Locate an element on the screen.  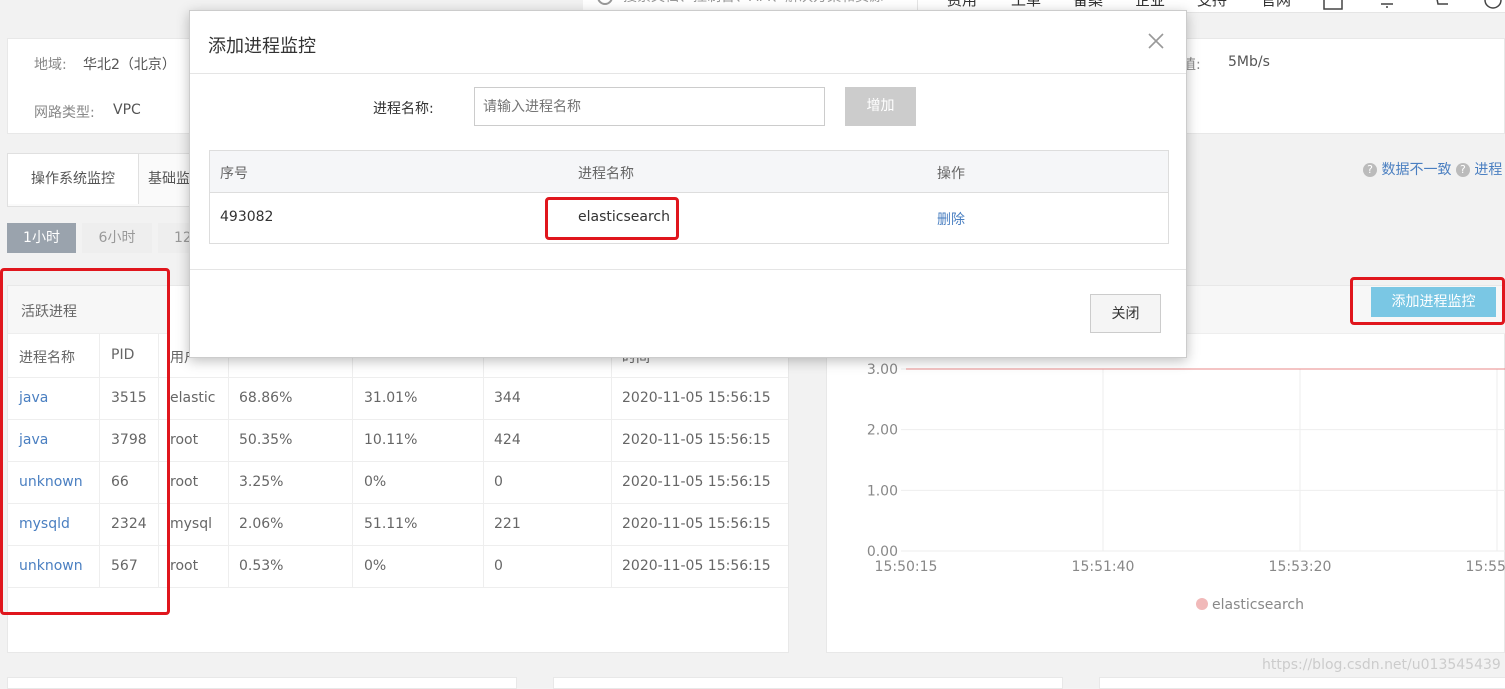
col-serial: 序号 is located at coordinates (234, 174).